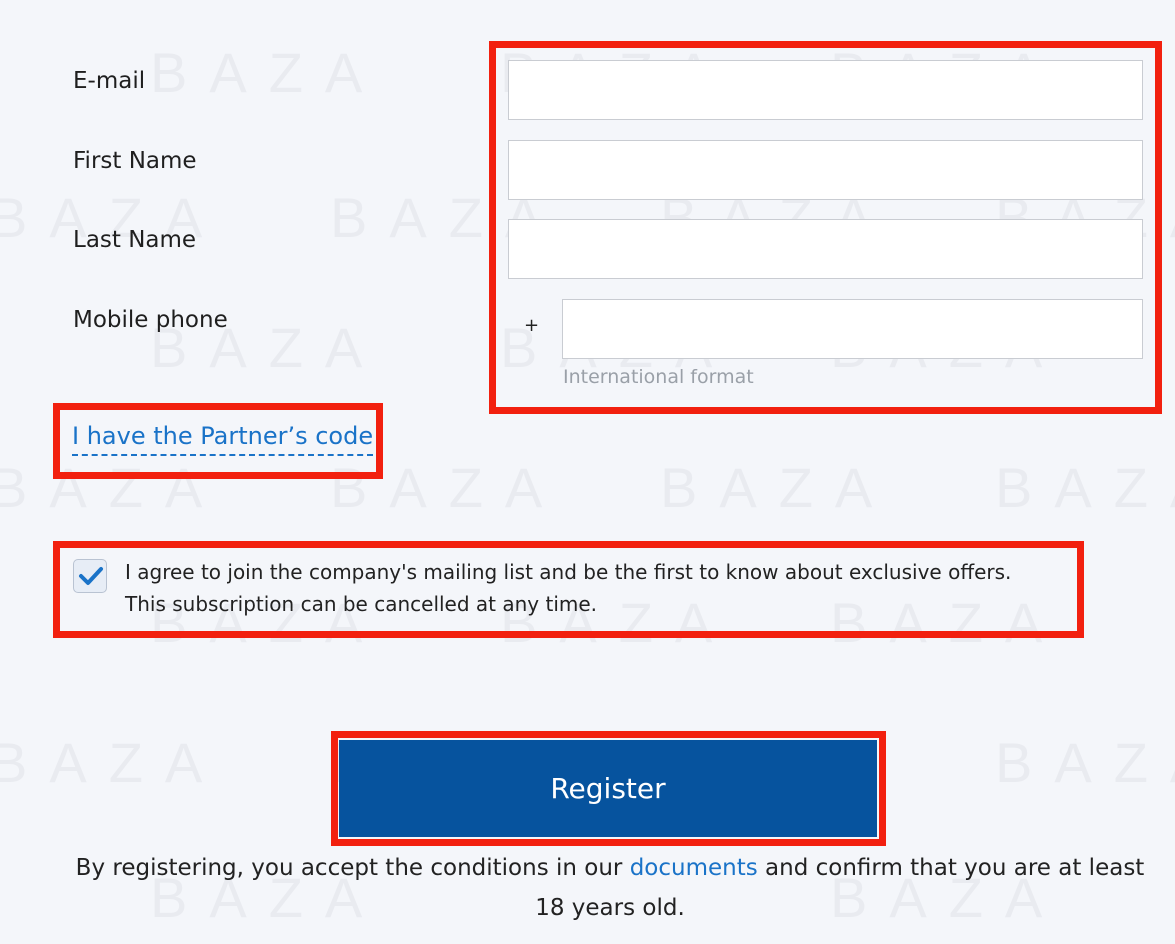 Image resolution: width=1175 pixels, height=944 pixels. Describe the element at coordinates (694, 868) in the screenshot. I see `documents-link: documents` at that location.